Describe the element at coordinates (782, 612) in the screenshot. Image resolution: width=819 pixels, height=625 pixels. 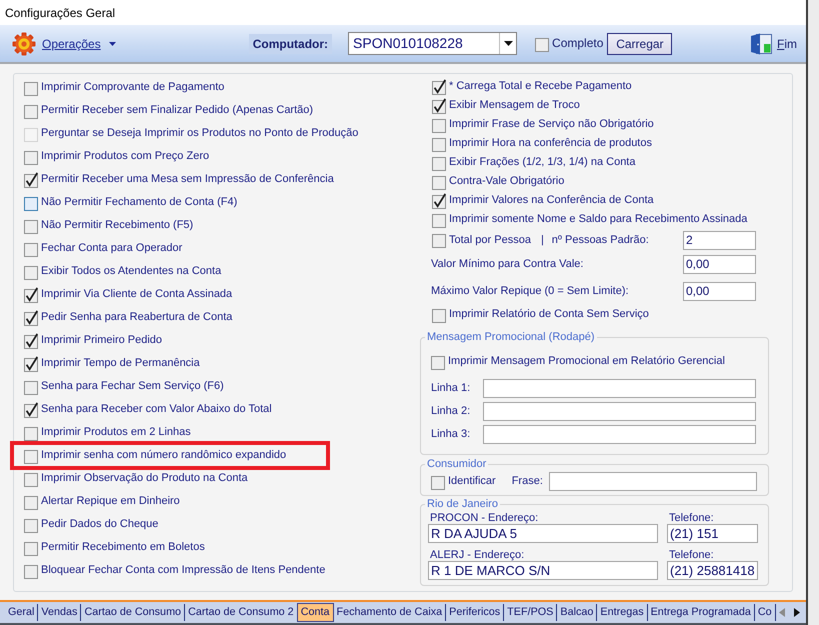
I see `left-arrow-icon` at that location.